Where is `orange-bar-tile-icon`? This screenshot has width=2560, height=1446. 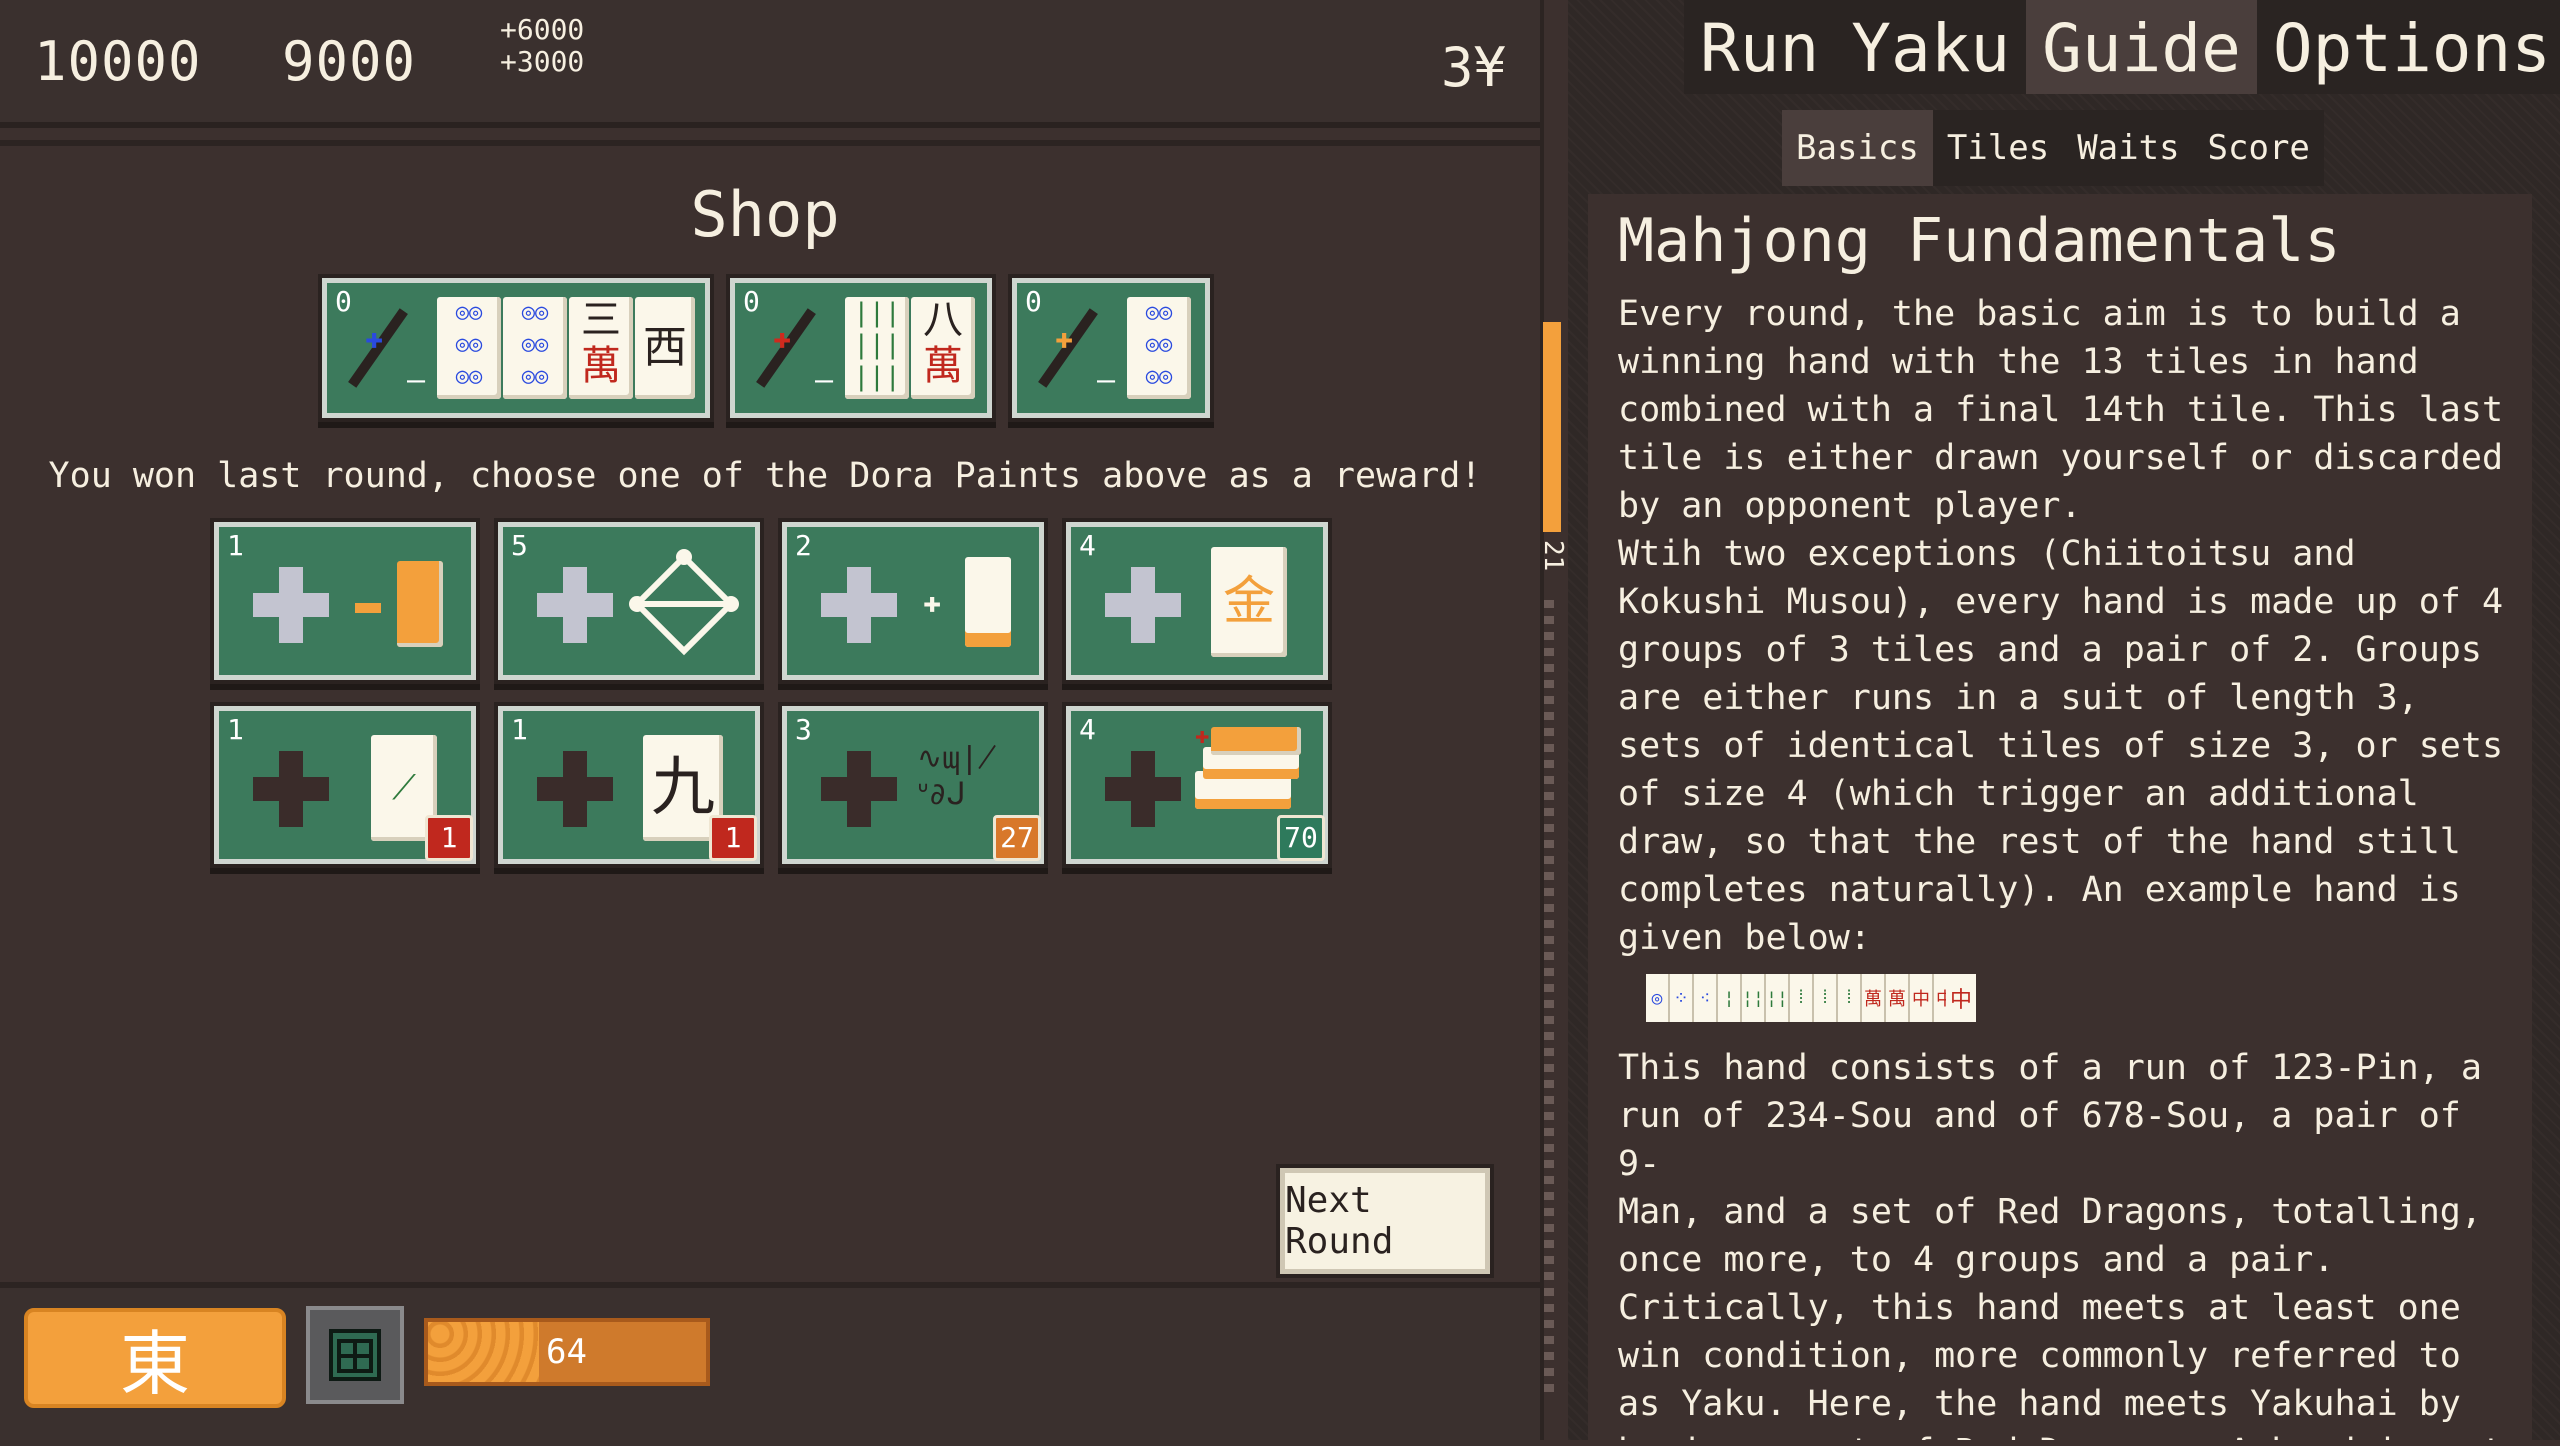
orange-bar-tile-icon is located at coordinates (420, 604).